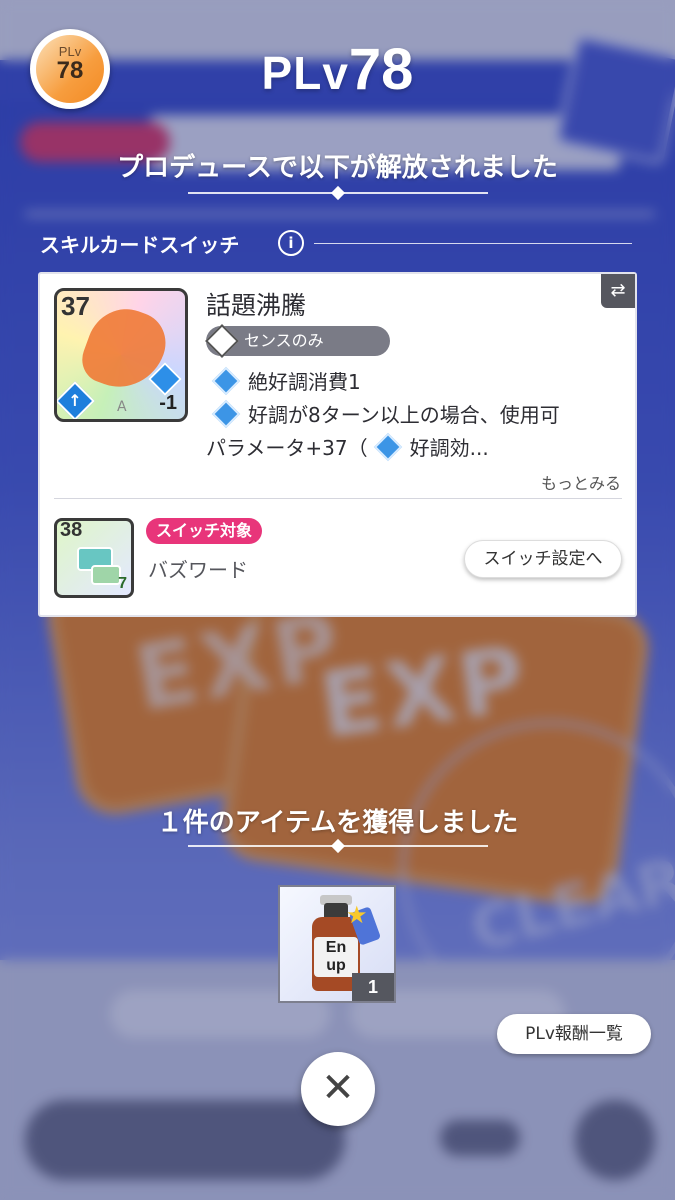 The width and height of the screenshot is (675, 1200). Describe the element at coordinates (618, 291) in the screenshot. I see `card-switch-icon: ⇄` at that location.